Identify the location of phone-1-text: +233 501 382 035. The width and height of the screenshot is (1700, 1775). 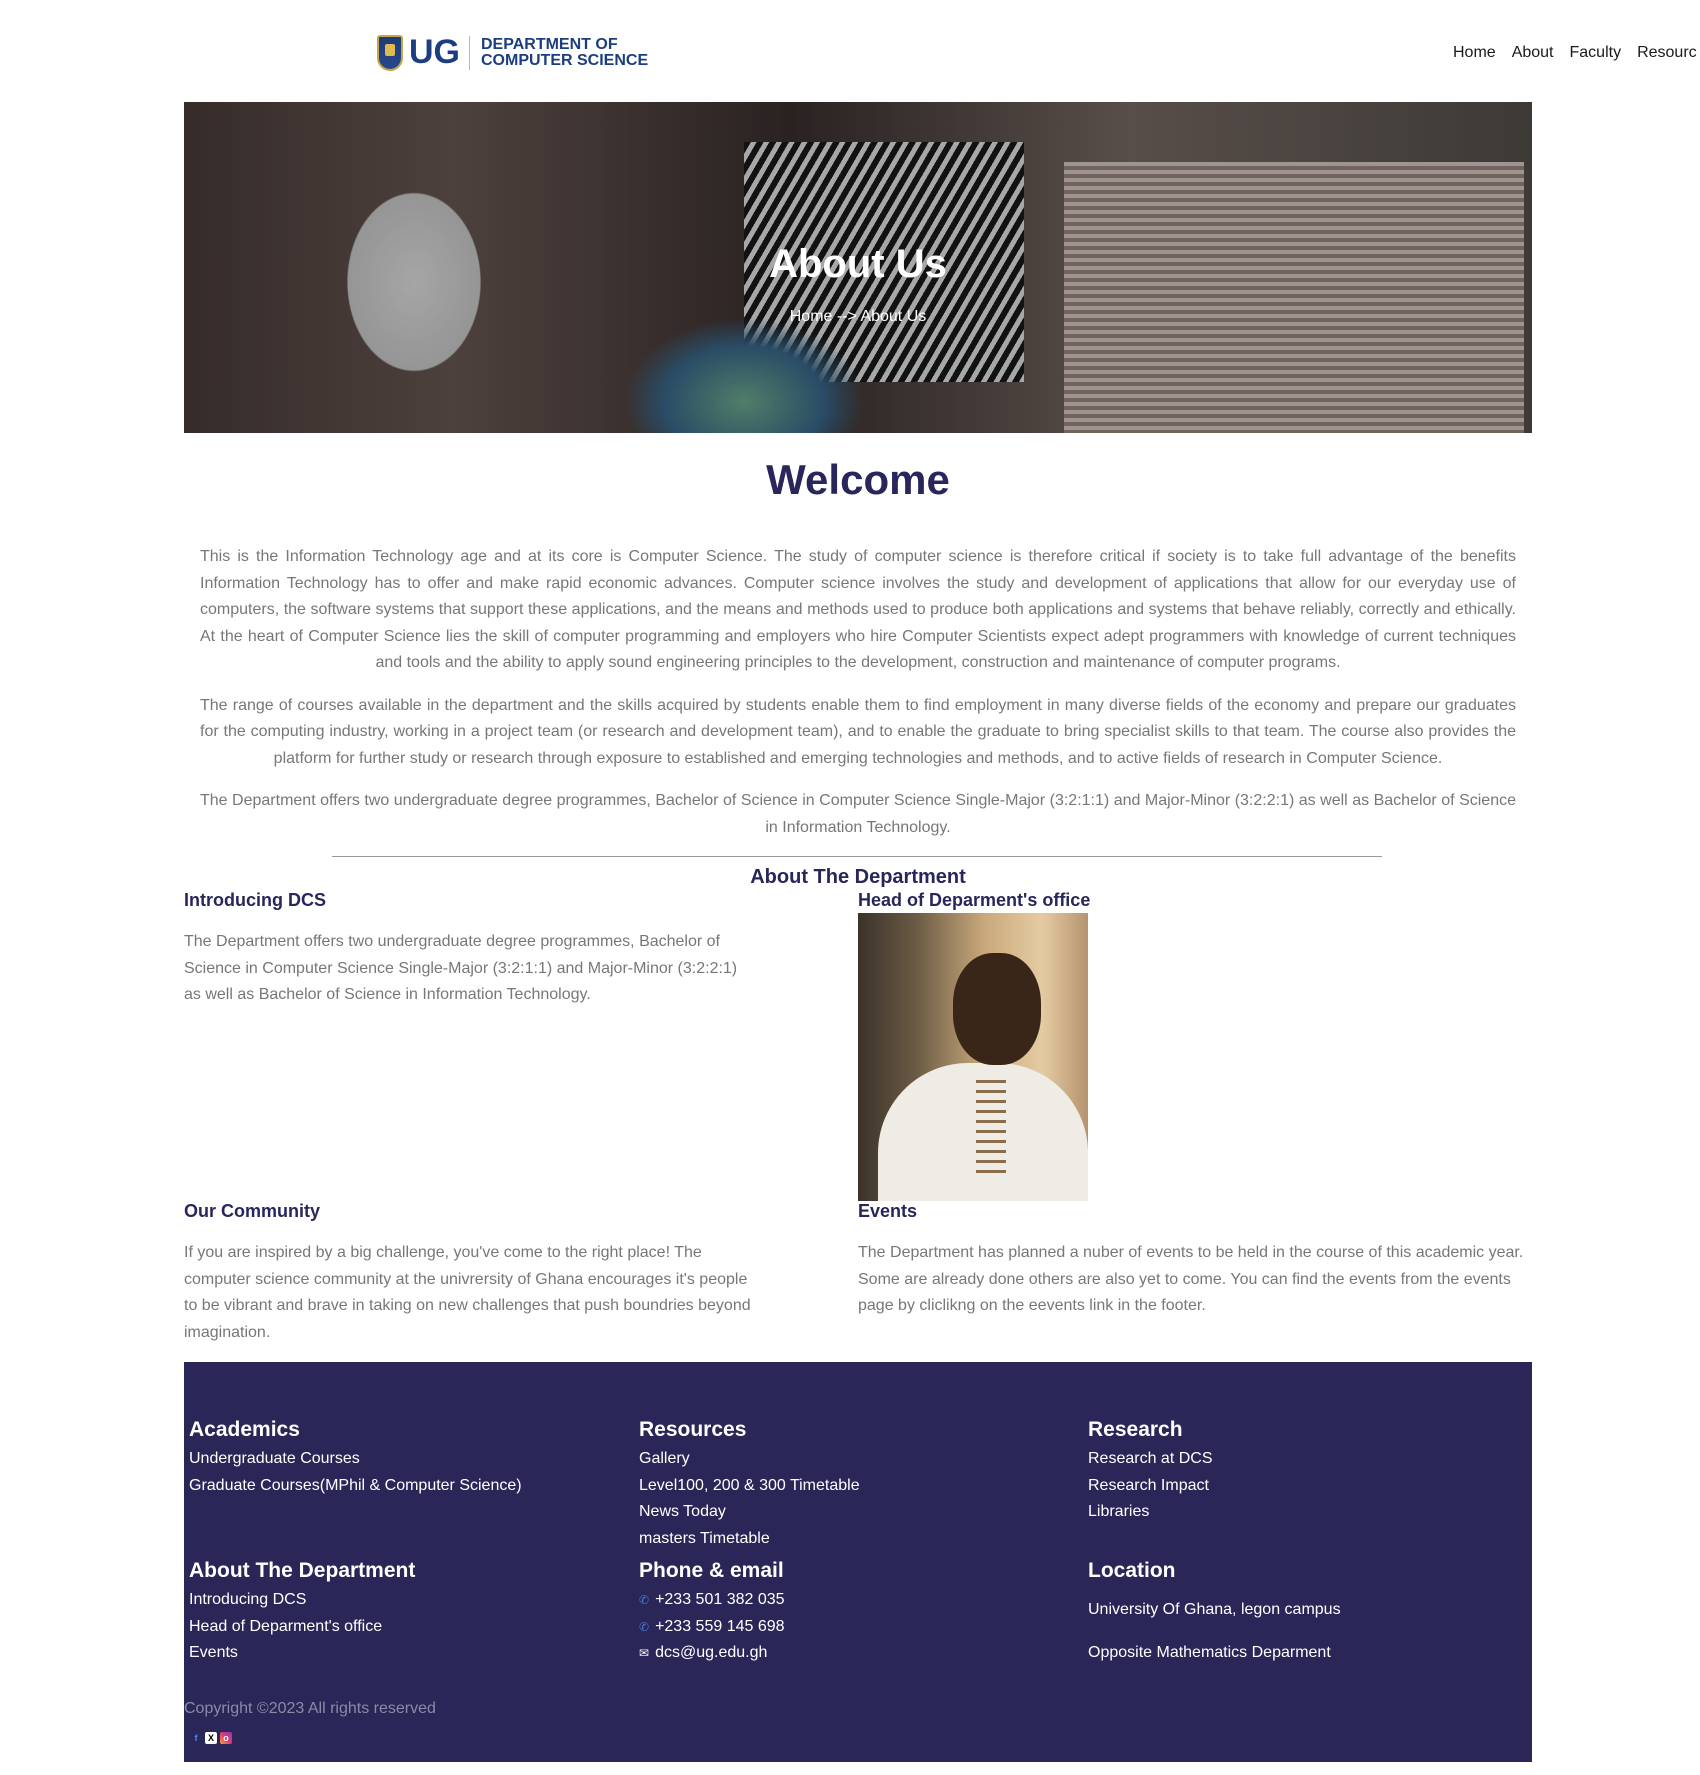
(720, 1599).